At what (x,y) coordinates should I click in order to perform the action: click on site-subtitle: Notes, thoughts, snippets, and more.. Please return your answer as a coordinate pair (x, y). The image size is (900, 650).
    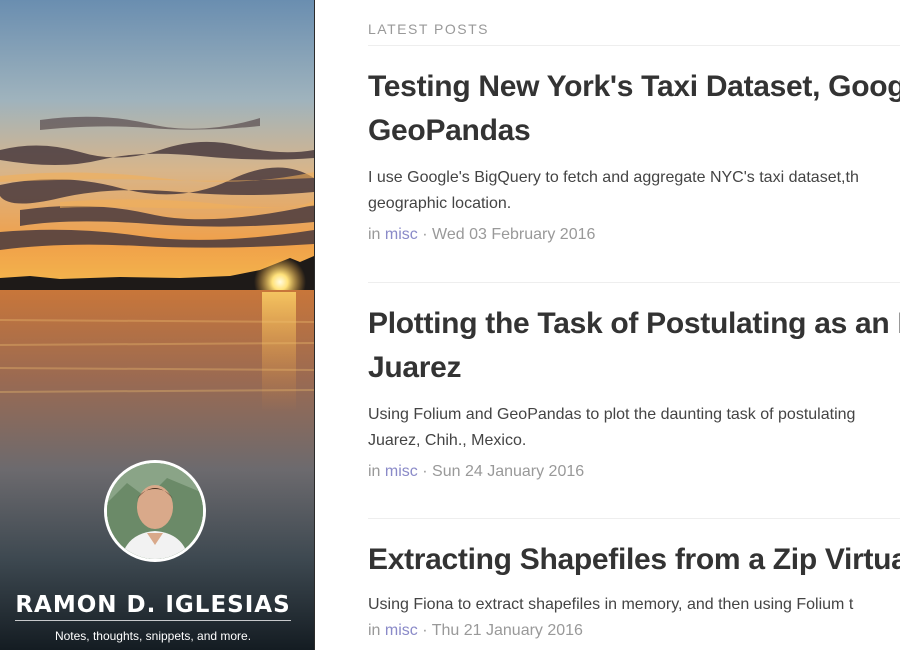
    Looking at the image, I should click on (153, 636).